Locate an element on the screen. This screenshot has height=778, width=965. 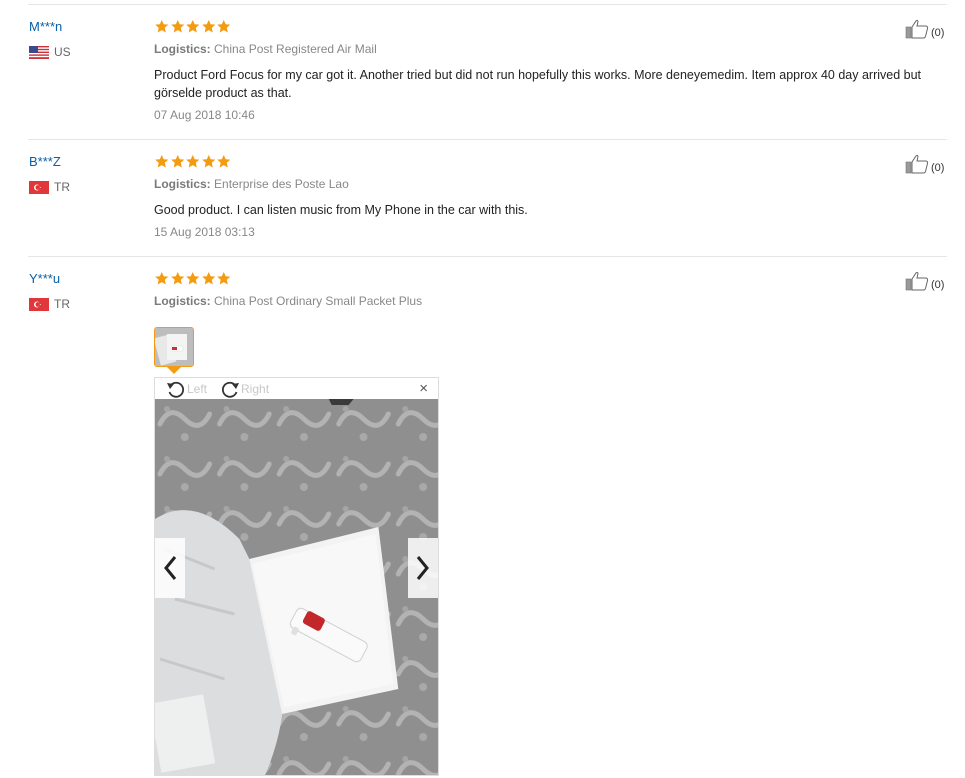
thumbnail-pointer is located at coordinates (174, 370).